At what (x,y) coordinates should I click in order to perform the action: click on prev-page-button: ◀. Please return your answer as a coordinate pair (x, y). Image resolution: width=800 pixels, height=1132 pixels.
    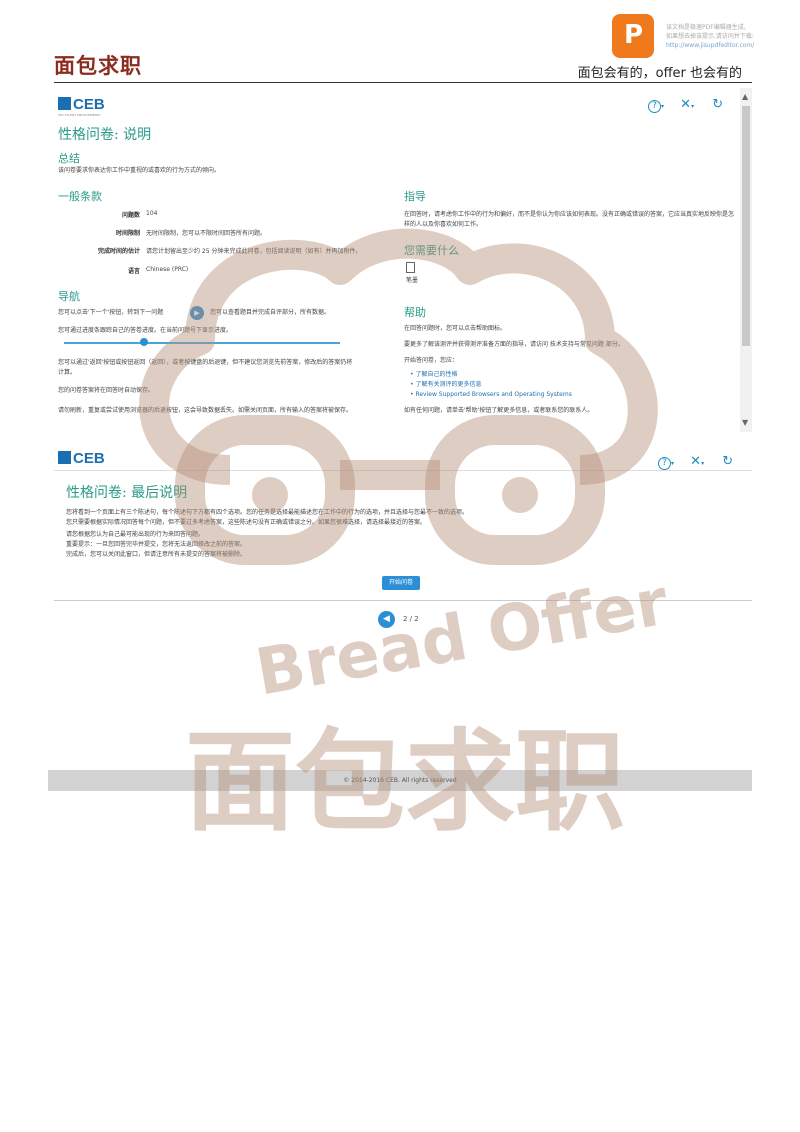
    Looking at the image, I should click on (386, 619).